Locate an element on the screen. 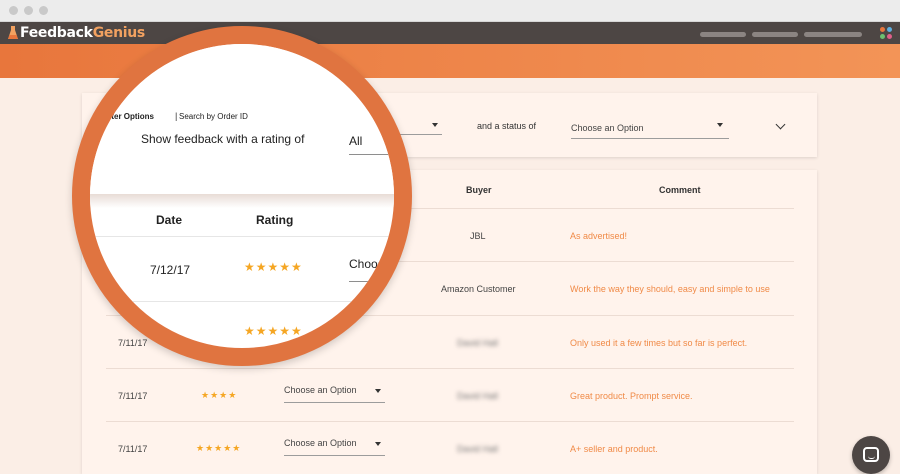  comment-cell: Great product. Prompt service. is located at coordinates (631, 396).